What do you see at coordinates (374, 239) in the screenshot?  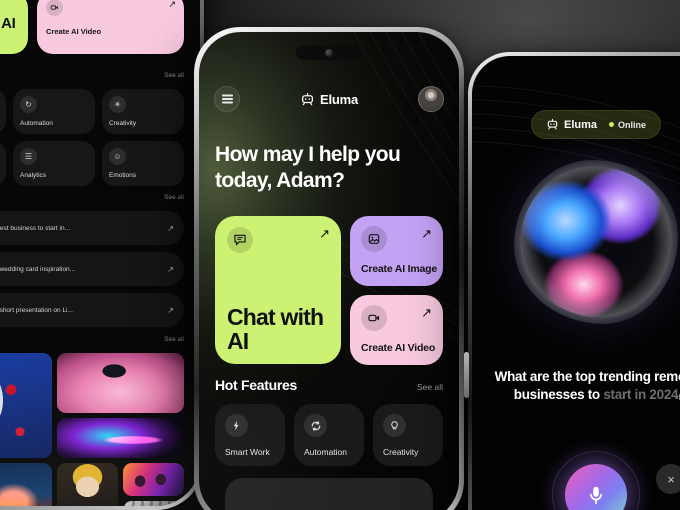 I see `image-icon` at bounding box center [374, 239].